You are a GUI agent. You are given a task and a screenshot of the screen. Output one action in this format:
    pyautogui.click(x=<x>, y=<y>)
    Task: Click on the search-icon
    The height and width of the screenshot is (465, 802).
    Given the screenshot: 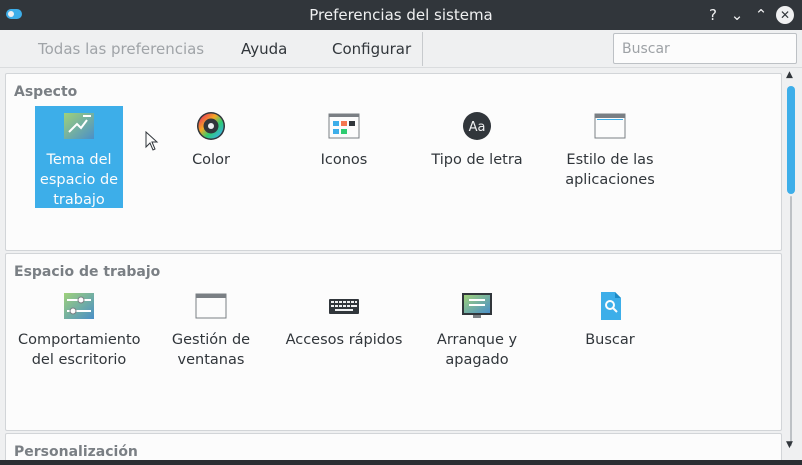 What is the action you would take?
    pyautogui.click(x=610, y=306)
    